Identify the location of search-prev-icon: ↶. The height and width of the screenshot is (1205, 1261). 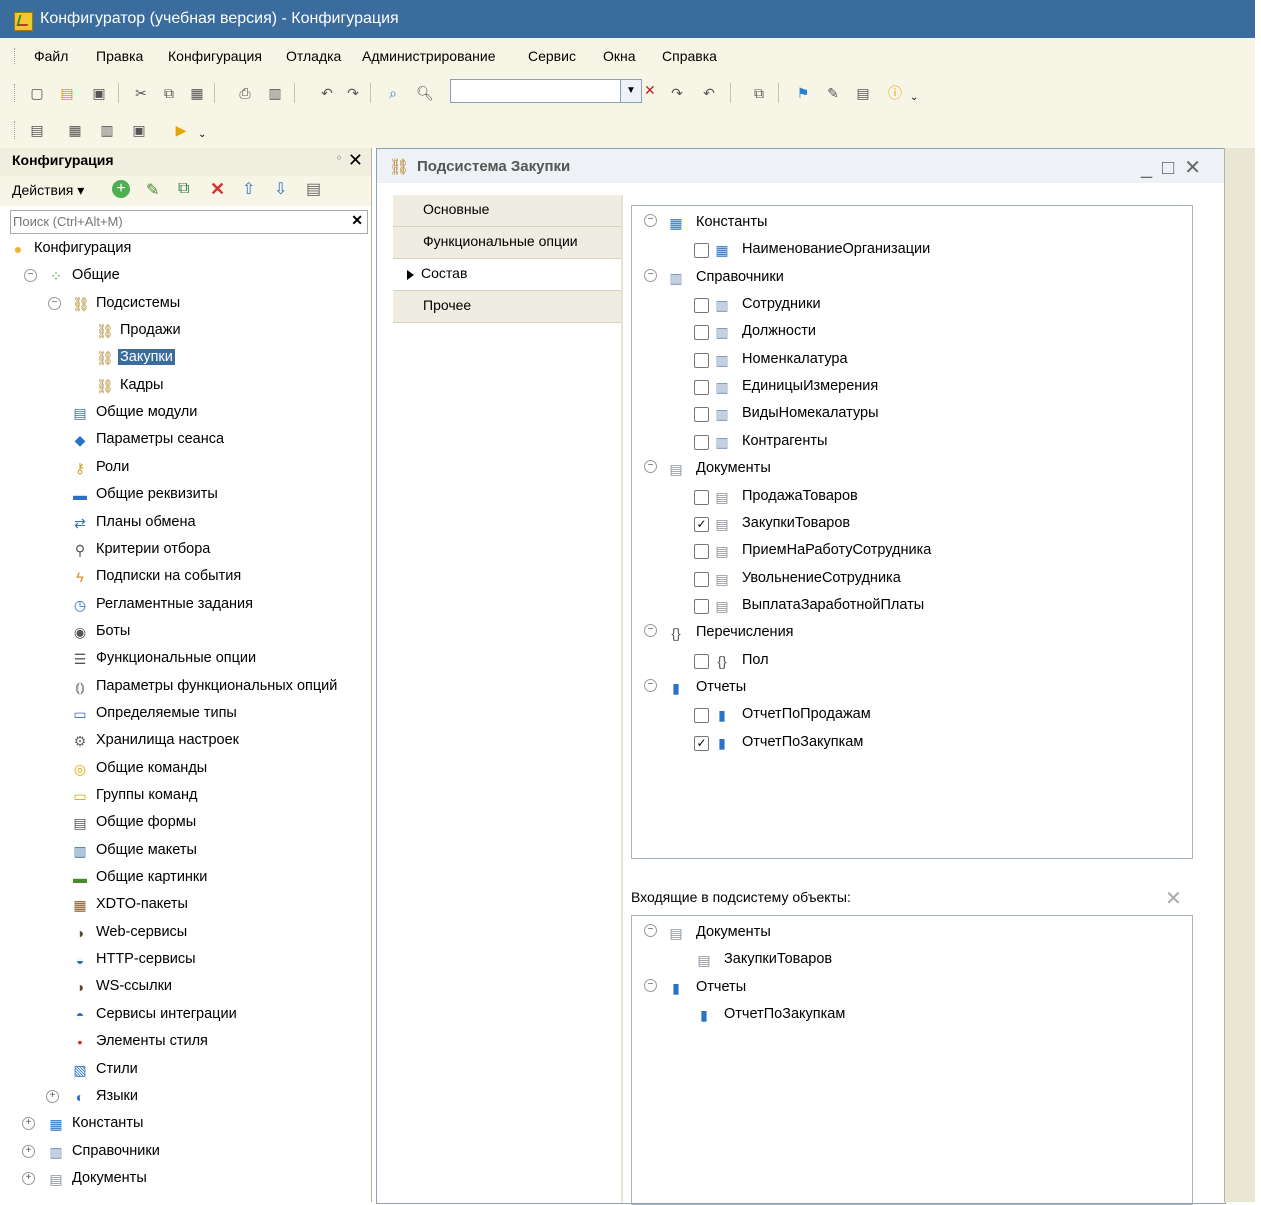
(709, 93).